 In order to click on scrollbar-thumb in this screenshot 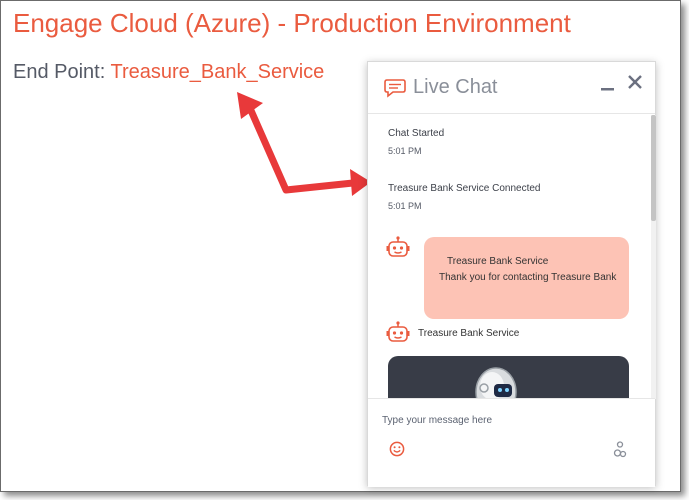, I will do `click(653, 168)`.